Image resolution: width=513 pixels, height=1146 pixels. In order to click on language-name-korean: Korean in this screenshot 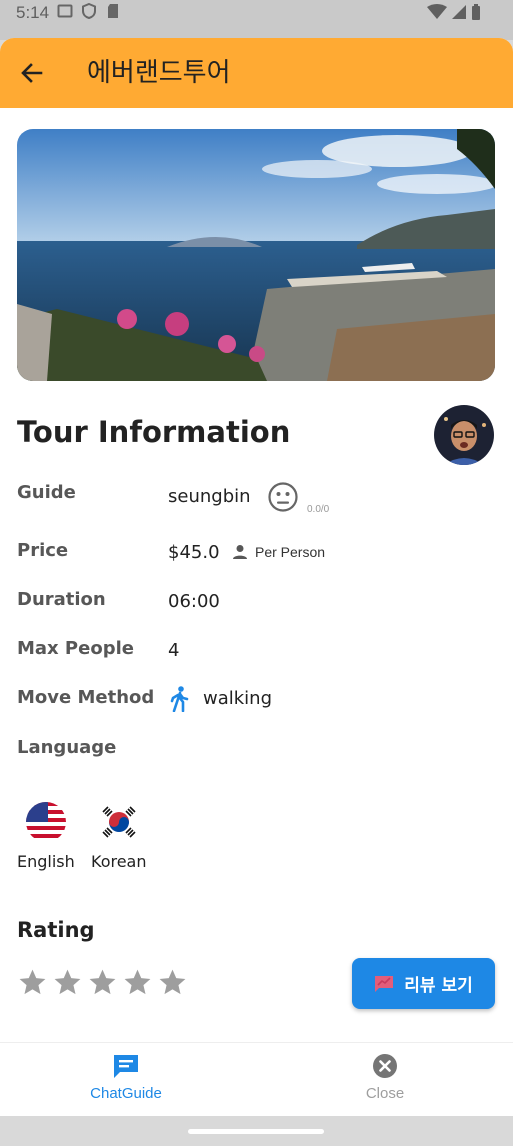, I will do `click(119, 861)`.